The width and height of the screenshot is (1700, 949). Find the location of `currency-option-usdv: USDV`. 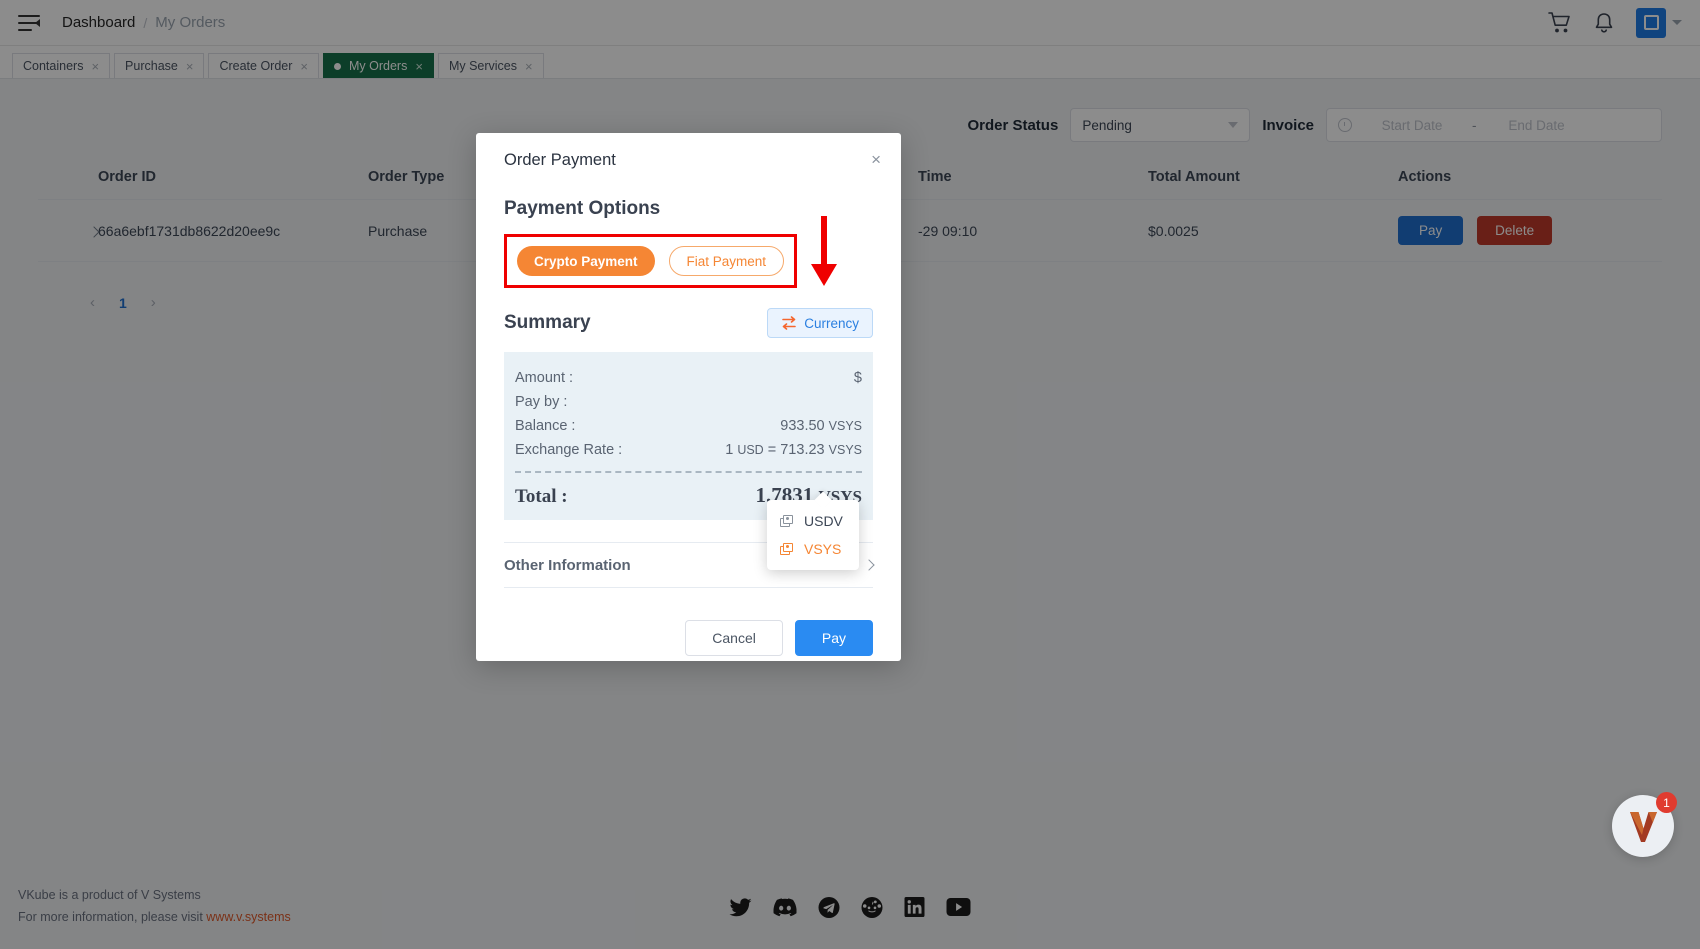

currency-option-usdv: USDV is located at coordinates (813, 521).